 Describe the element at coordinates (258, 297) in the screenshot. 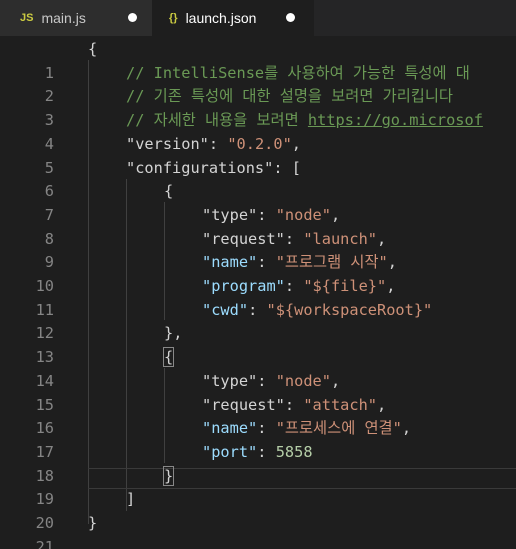

I see `code-line: 11 "program": "${file}",` at that location.